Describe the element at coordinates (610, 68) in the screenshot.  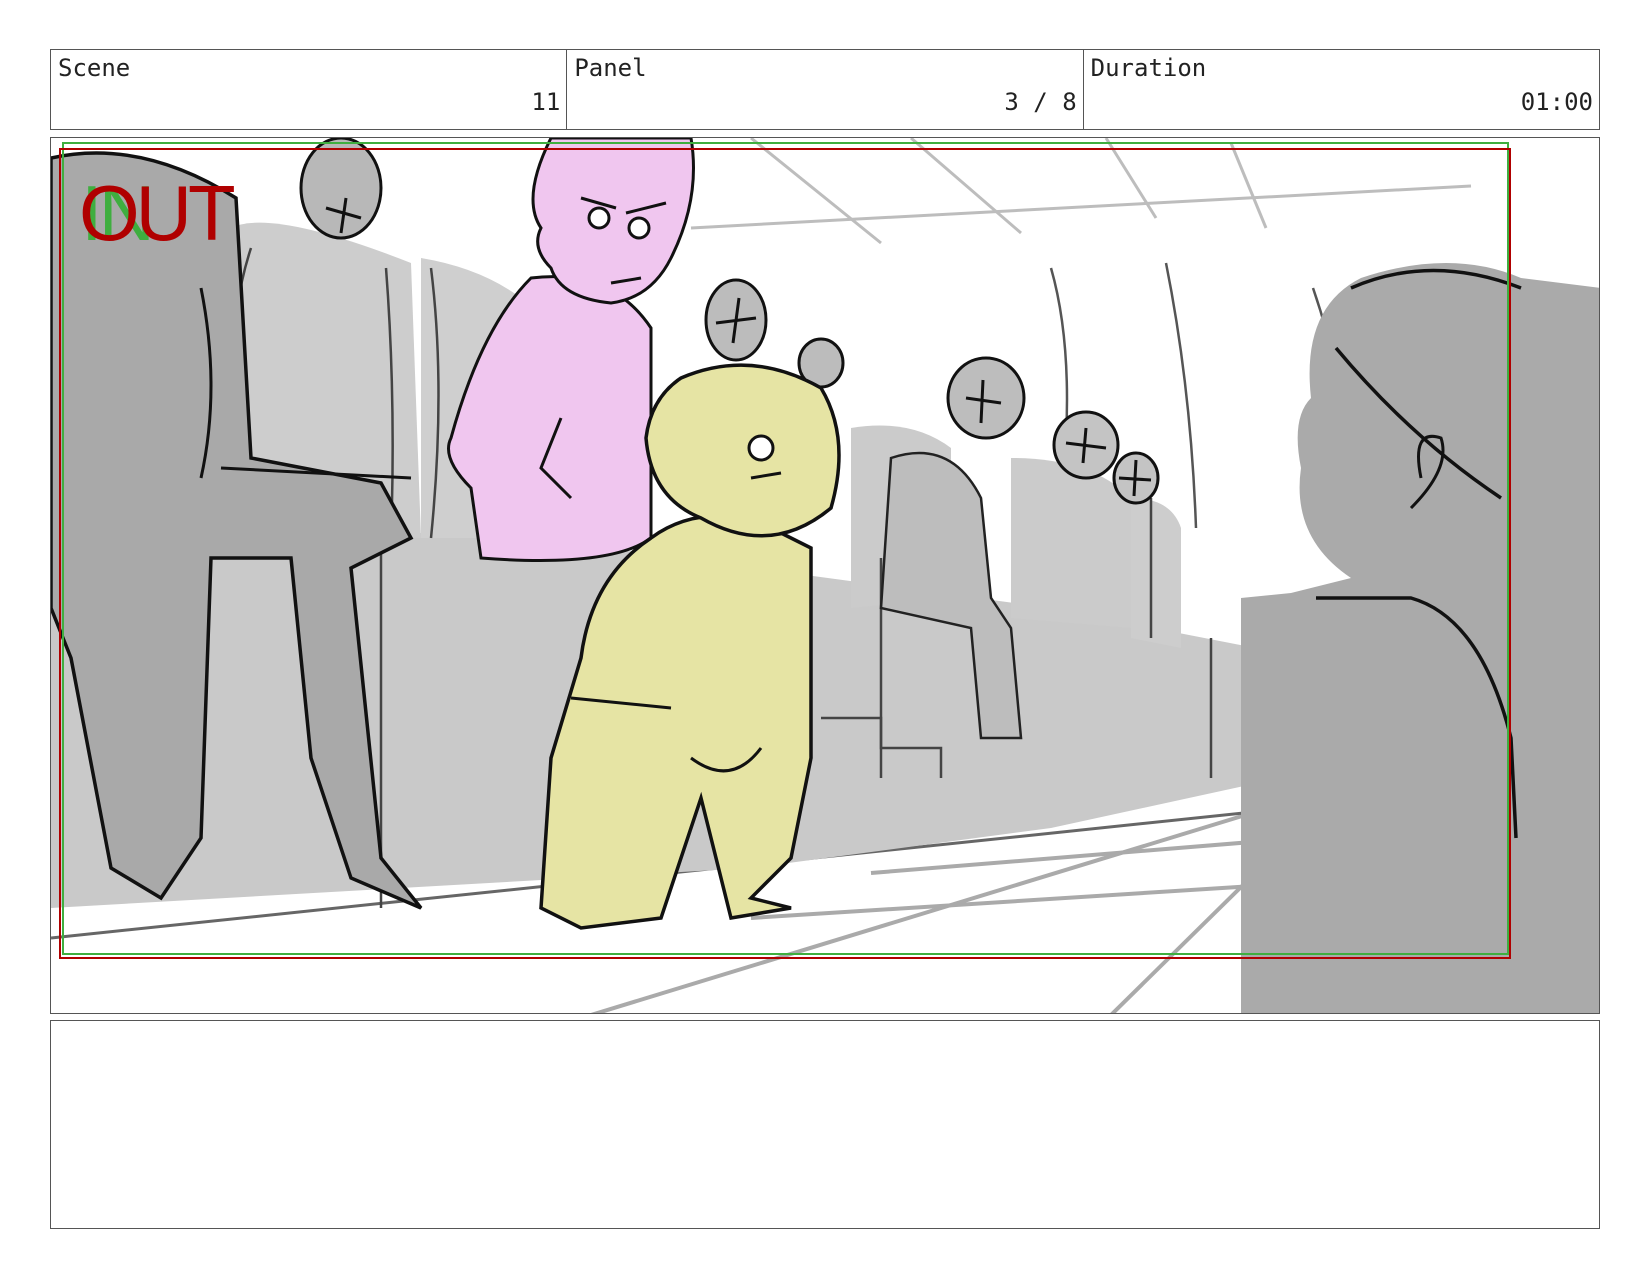
I see `panel-label: Panel` at that location.